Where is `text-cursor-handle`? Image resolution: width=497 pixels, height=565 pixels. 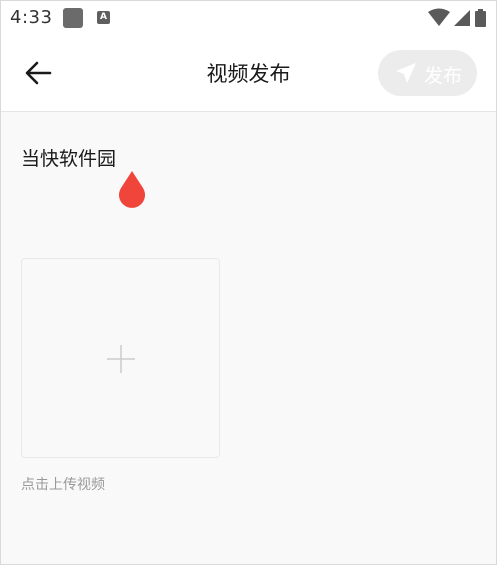 text-cursor-handle is located at coordinates (132, 190).